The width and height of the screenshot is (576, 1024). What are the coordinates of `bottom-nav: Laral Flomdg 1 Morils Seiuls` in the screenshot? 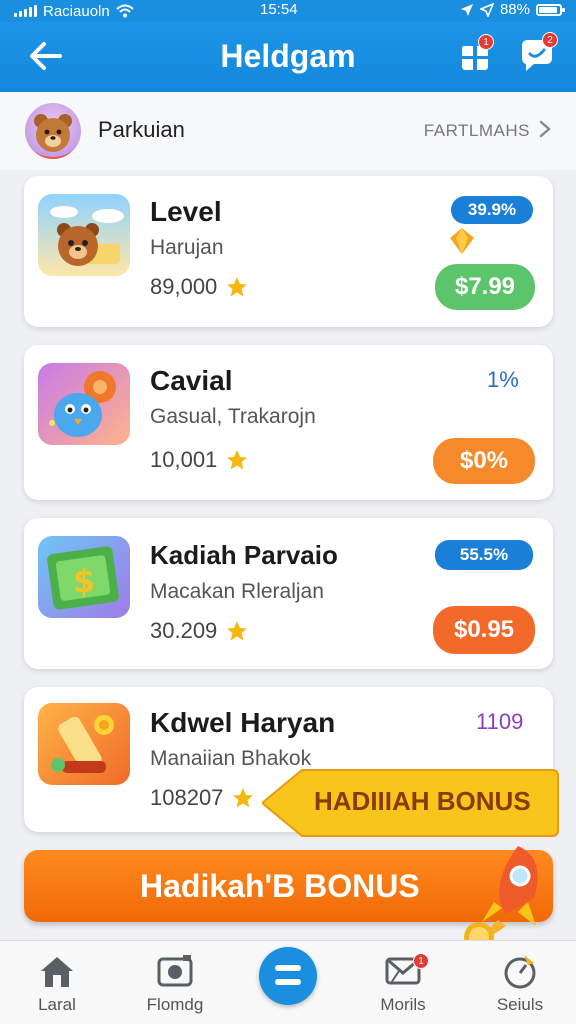 It's located at (288, 982).